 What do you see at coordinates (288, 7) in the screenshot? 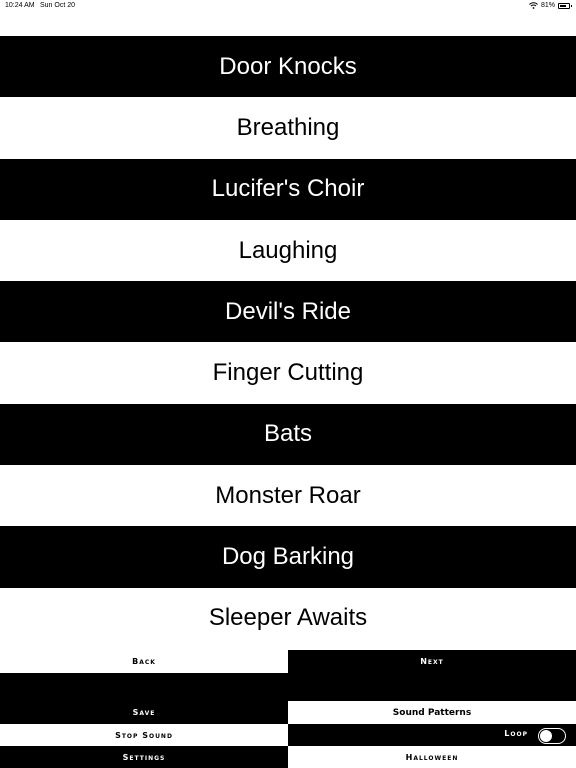
I see `status-bar: 10:24 AM Sun Oct 20 81%` at bounding box center [288, 7].